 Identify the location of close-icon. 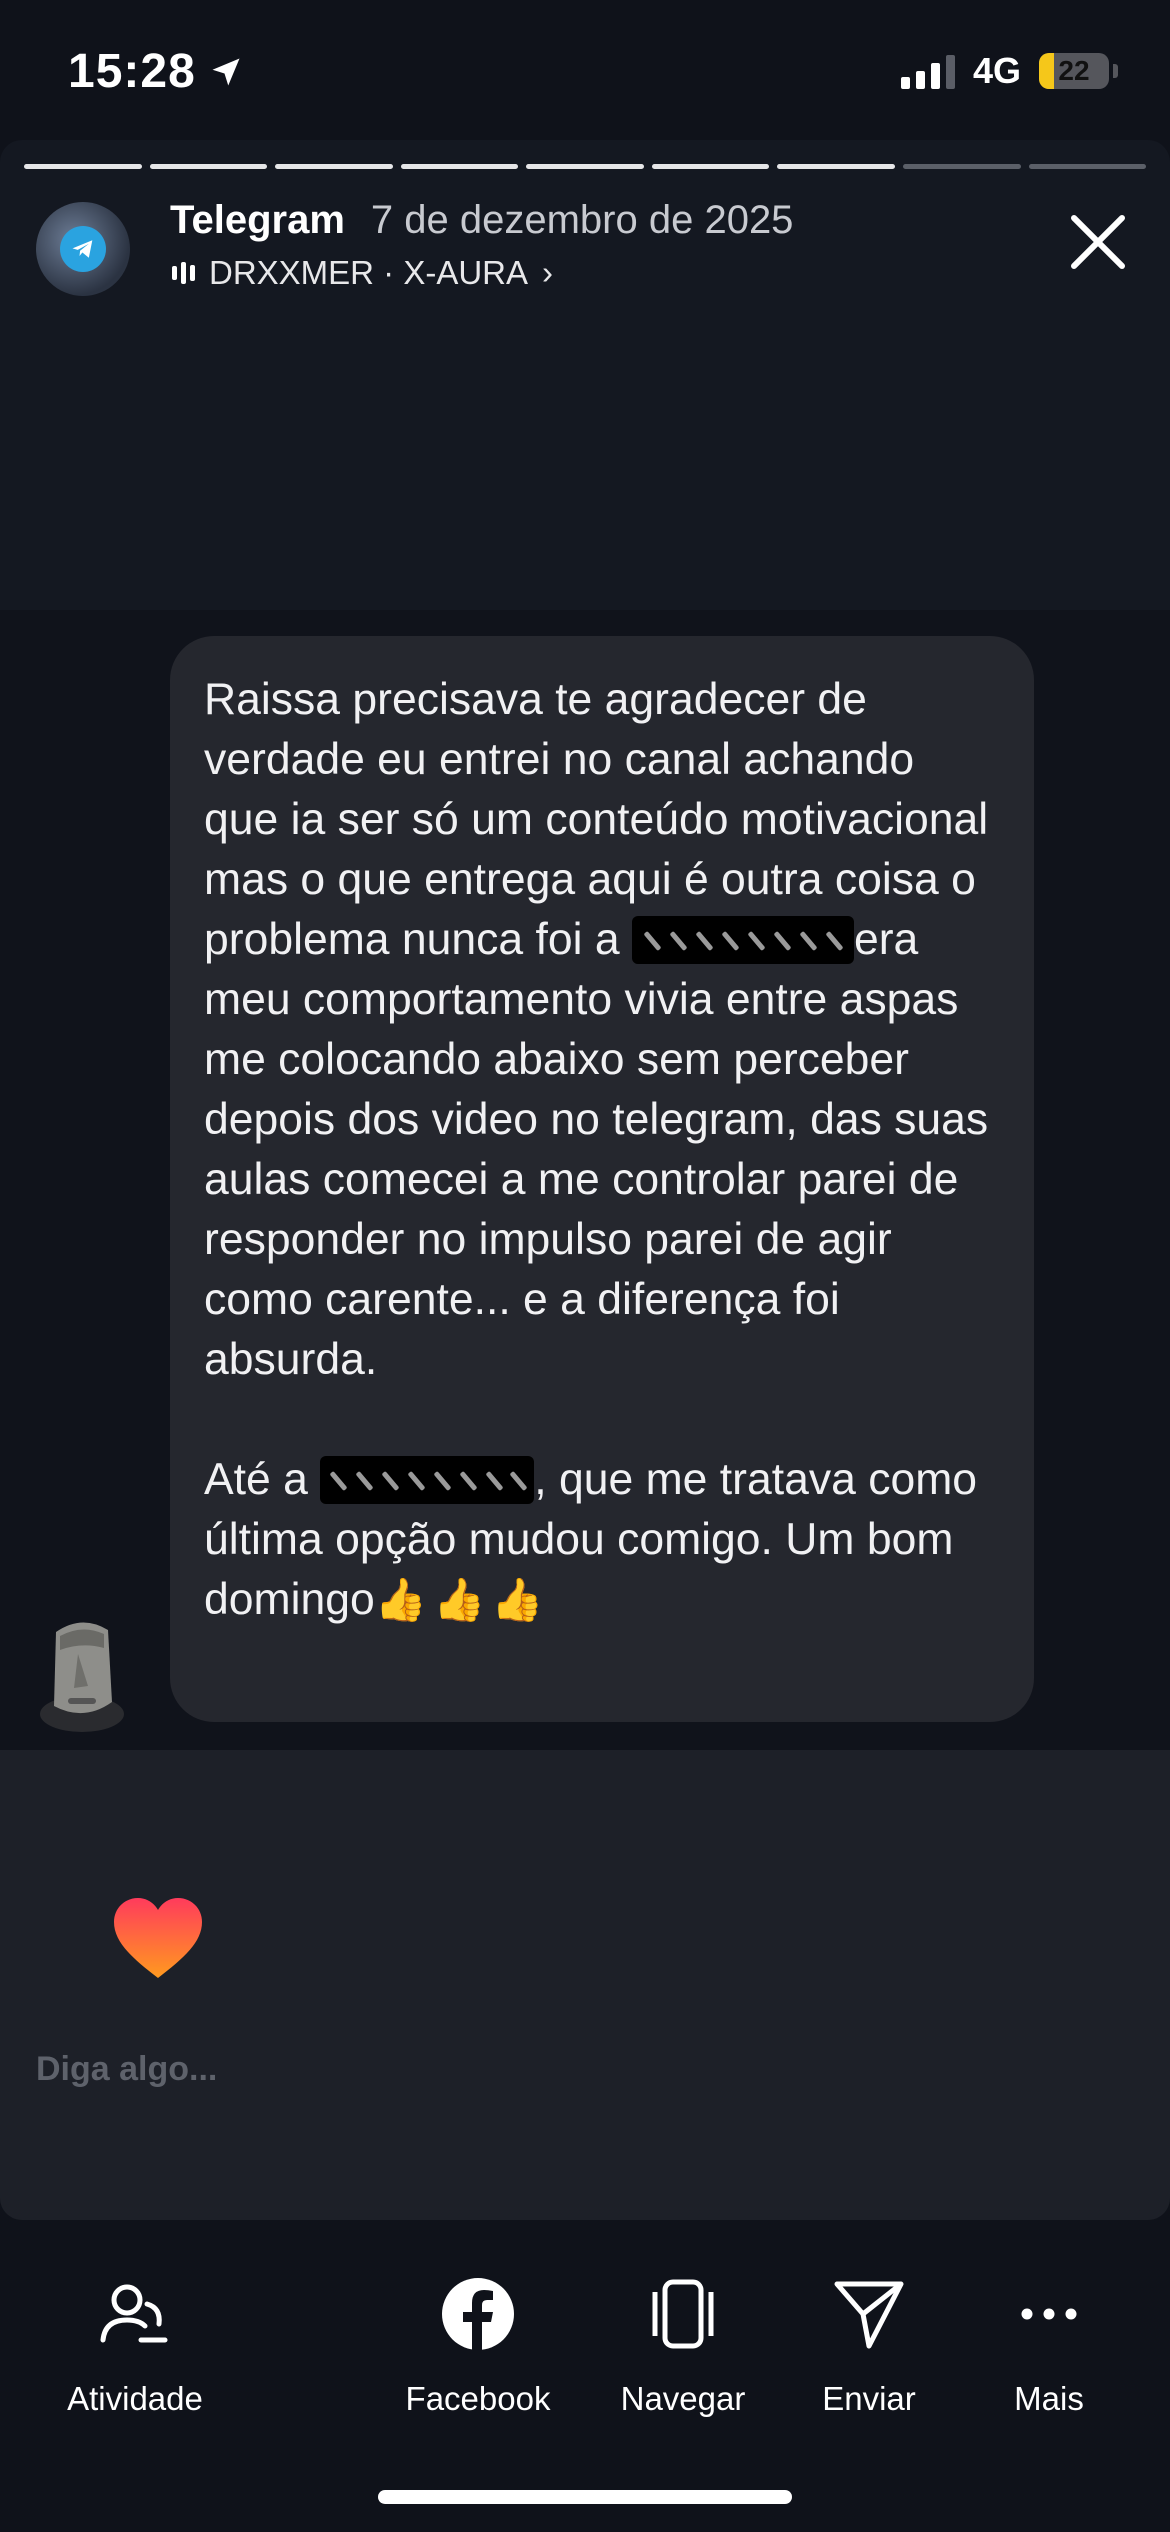
(1098, 242).